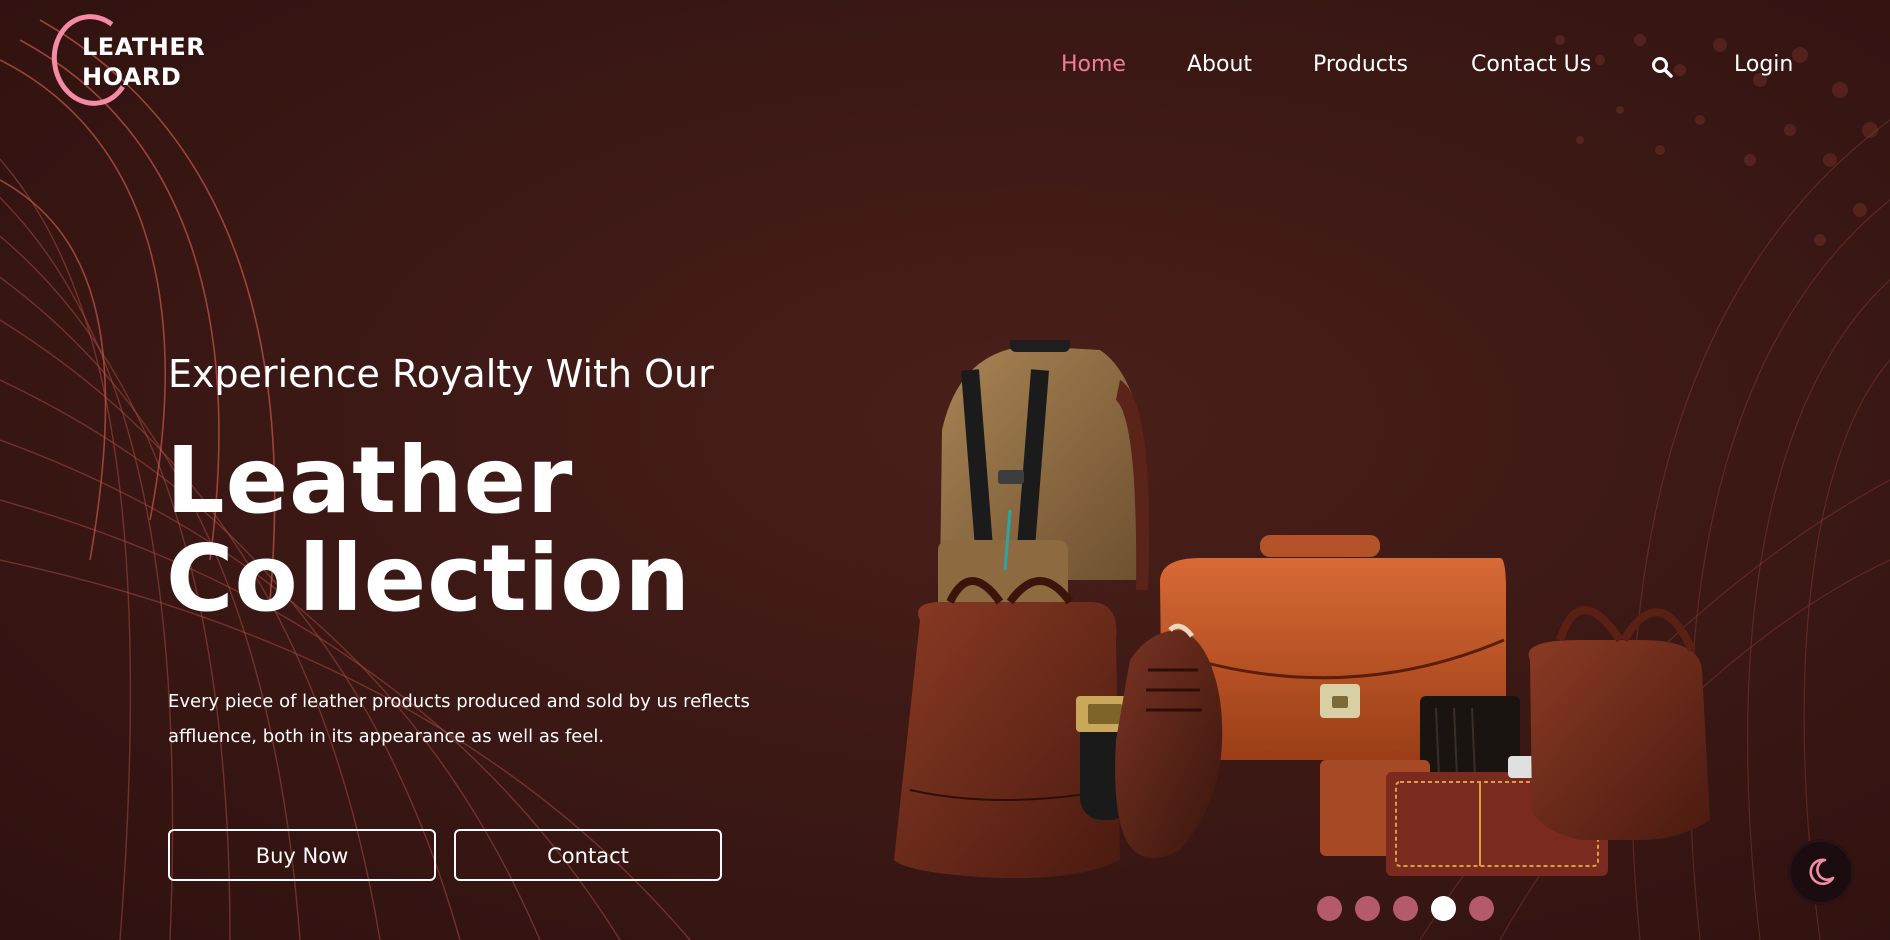  I want to click on contact-button: Contact, so click(588, 855).